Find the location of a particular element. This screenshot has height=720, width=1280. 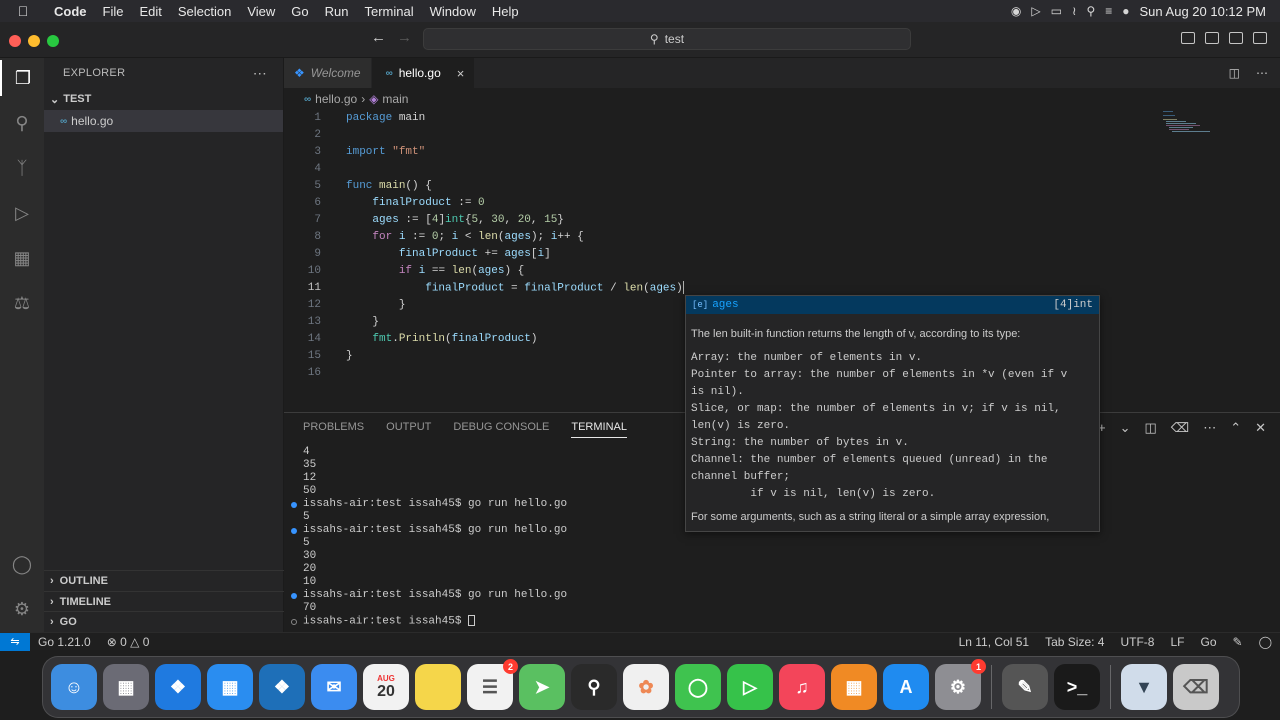

toggle-secondary-sidebar-icon is located at coordinates (1236, 38).